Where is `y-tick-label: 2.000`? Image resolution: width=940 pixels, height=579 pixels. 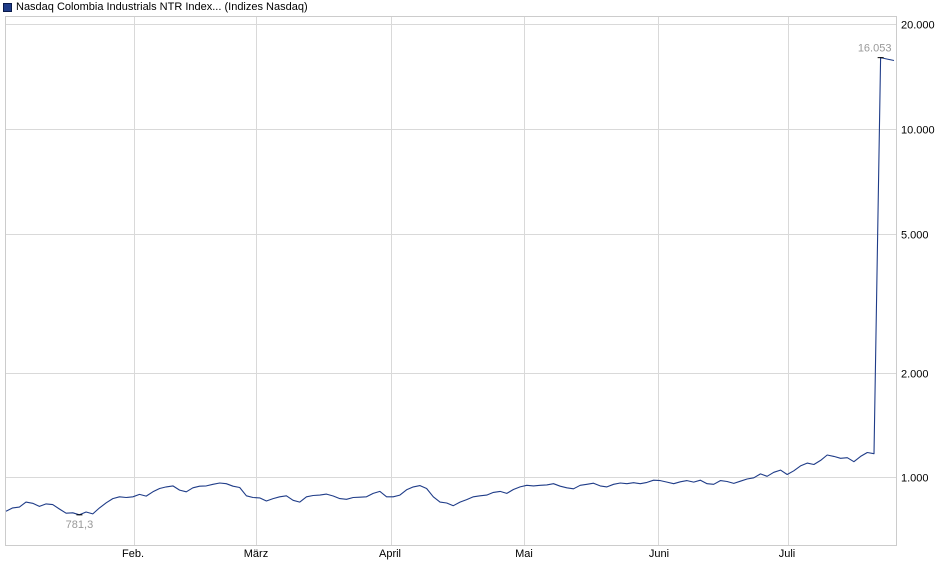
y-tick-label: 2.000 is located at coordinates (915, 375).